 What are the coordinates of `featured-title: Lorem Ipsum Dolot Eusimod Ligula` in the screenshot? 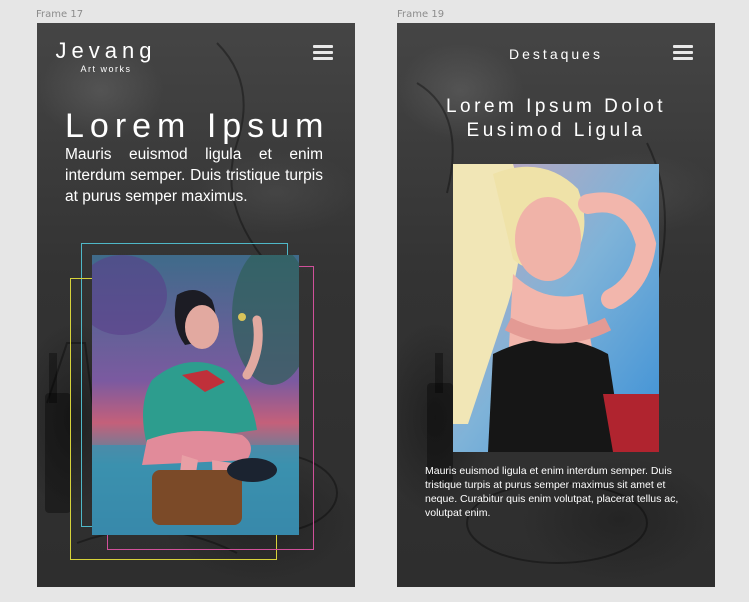 It's located at (556, 119).